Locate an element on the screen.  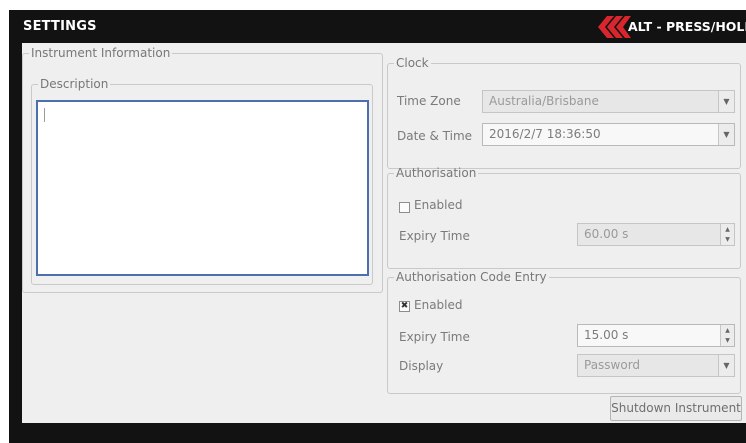
title-bar: SETTINGS ALT - PRESS/HOLD is located at coordinates (377, 26).